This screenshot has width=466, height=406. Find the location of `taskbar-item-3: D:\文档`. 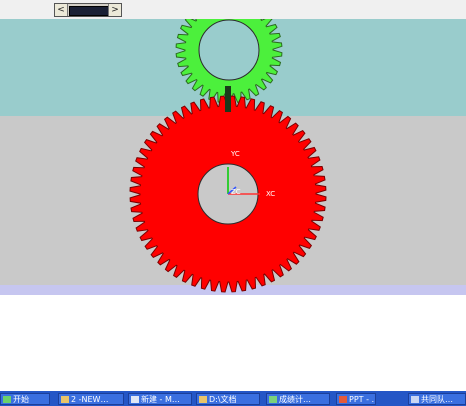

taskbar-item-3: D:\文档 is located at coordinates (228, 399).